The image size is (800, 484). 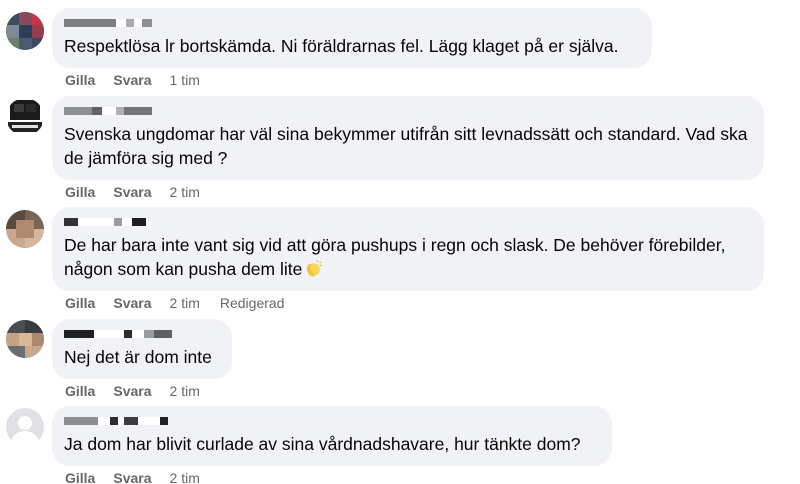 I want to click on comment-actions: Gilla Svara 1 tim, so click(x=141, y=80).